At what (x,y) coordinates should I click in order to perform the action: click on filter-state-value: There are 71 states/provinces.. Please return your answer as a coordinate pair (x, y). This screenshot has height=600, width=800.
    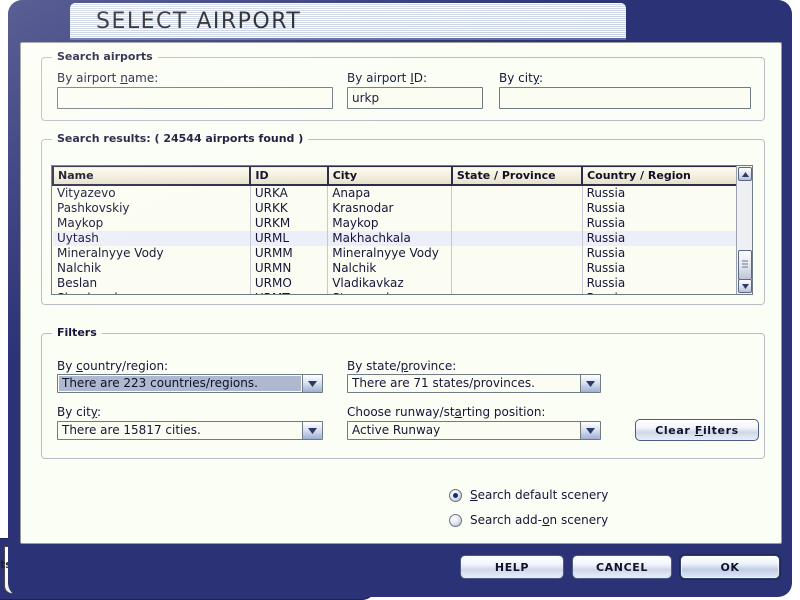
    Looking at the image, I should click on (443, 383).